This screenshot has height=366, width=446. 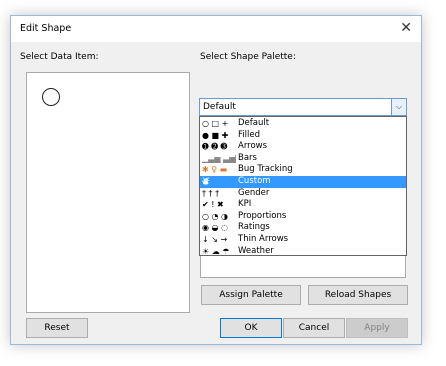 What do you see at coordinates (303, 182) in the screenshot?
I see `palette-option-custom: ⛇ Custom` at bounding box center [303, 182].